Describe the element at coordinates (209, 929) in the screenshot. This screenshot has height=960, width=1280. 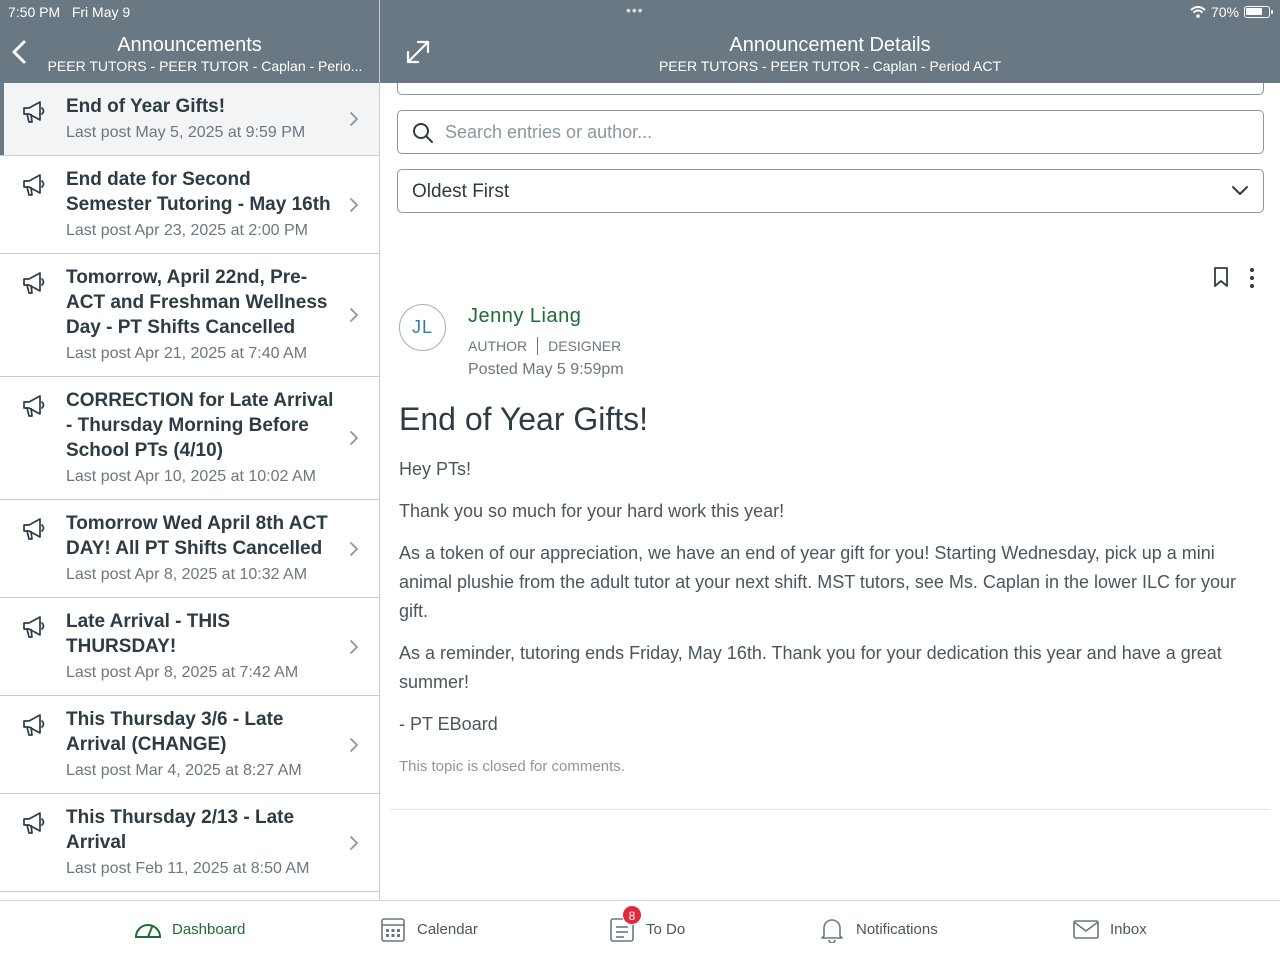
I see `tab-dashboard-label: Dashboard` at that location.